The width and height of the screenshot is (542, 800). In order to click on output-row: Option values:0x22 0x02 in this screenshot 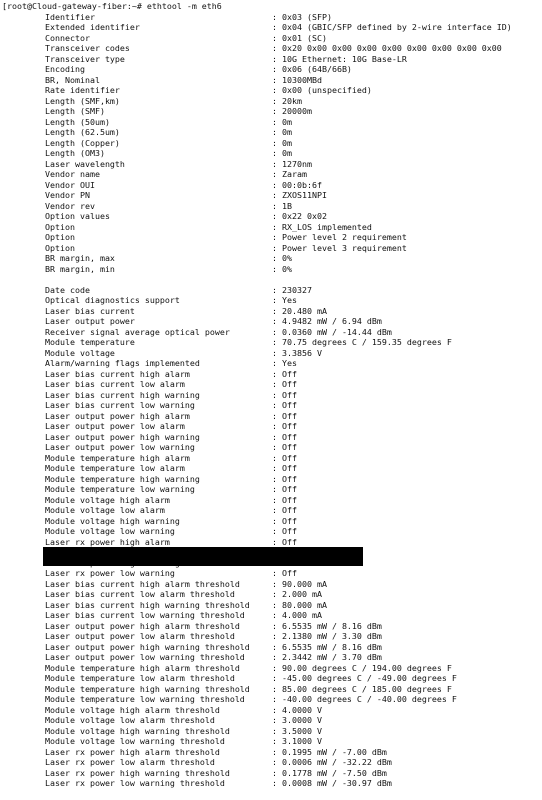, I will do `click(271, 216)`.